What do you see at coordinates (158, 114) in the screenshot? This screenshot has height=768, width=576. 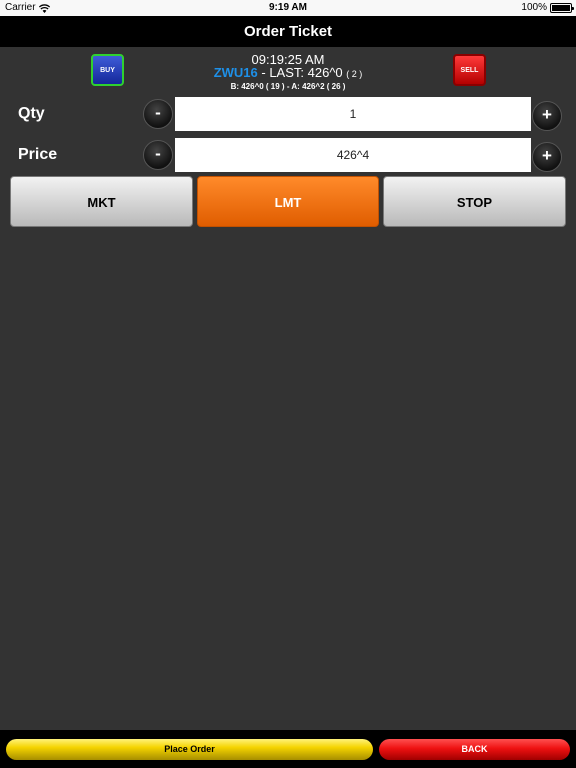 I see `qty-minus-button: -` at bounding box center [158, 114].